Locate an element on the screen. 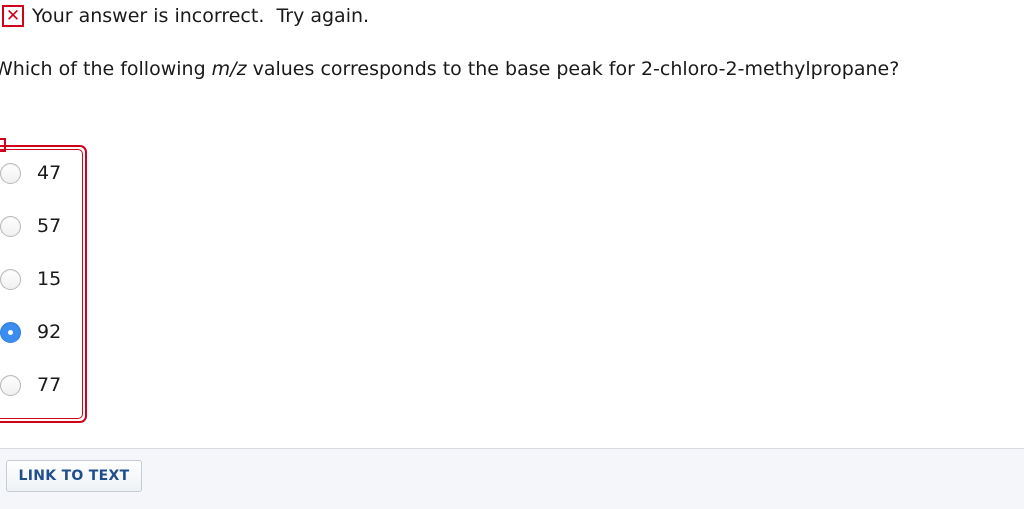 This screenshot has height=509, width=1024. answer-option: 15 is located at coordinates (30, 279).